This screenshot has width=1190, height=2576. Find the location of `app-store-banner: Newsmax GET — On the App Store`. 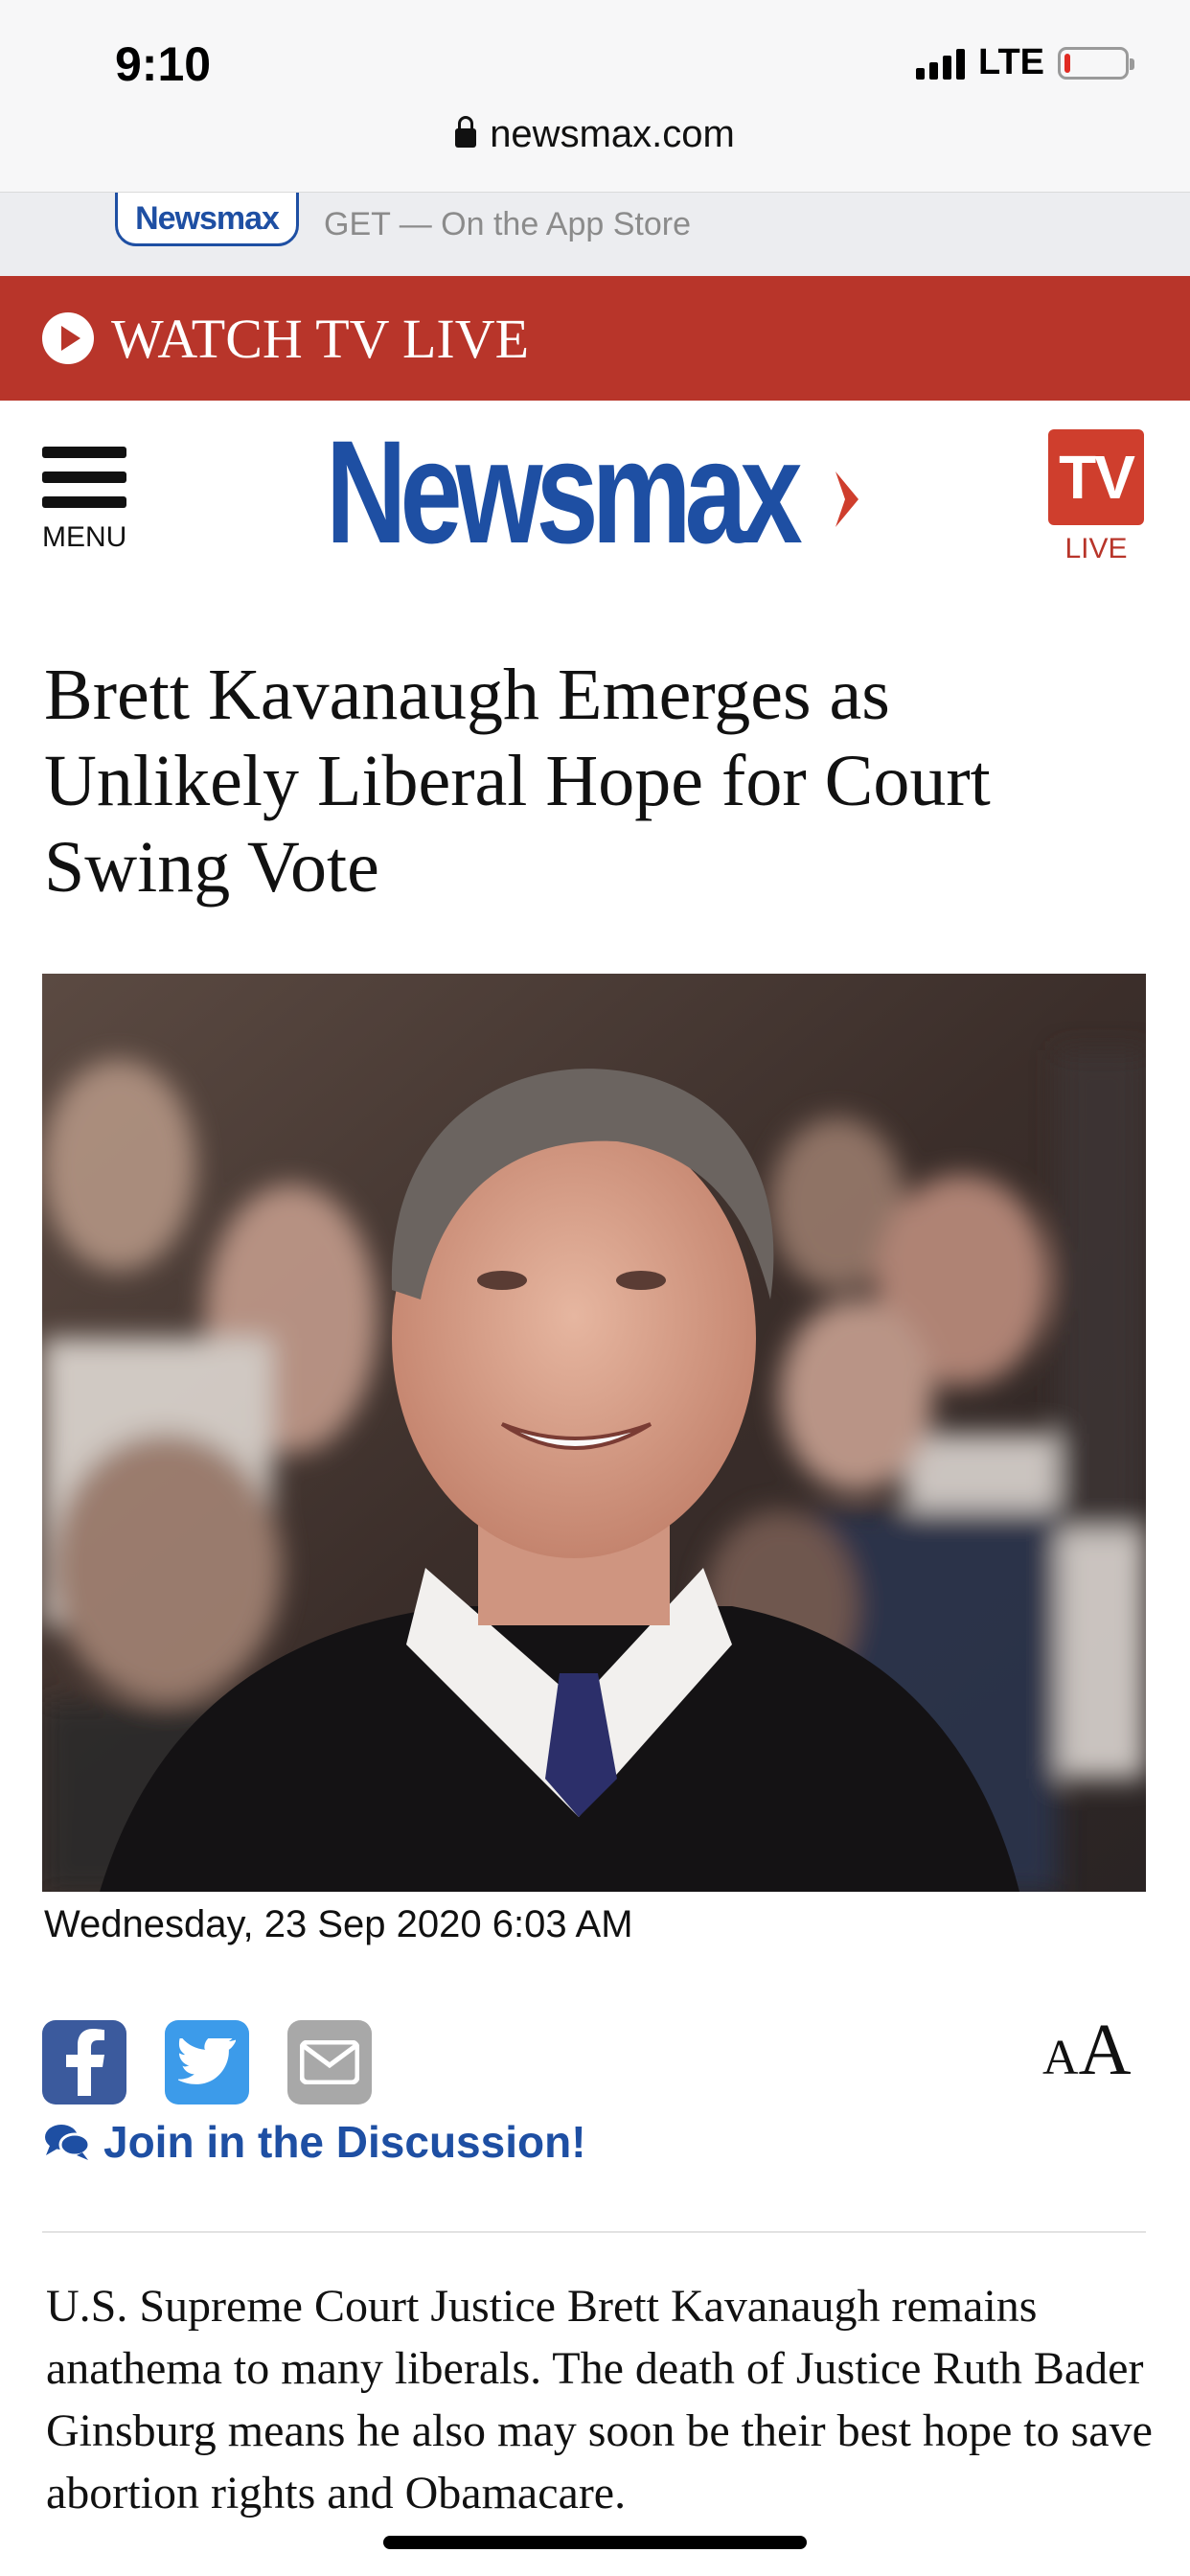

app-store-banner: Newsmax GET — On the App Store is located at coordinates (595, 234).